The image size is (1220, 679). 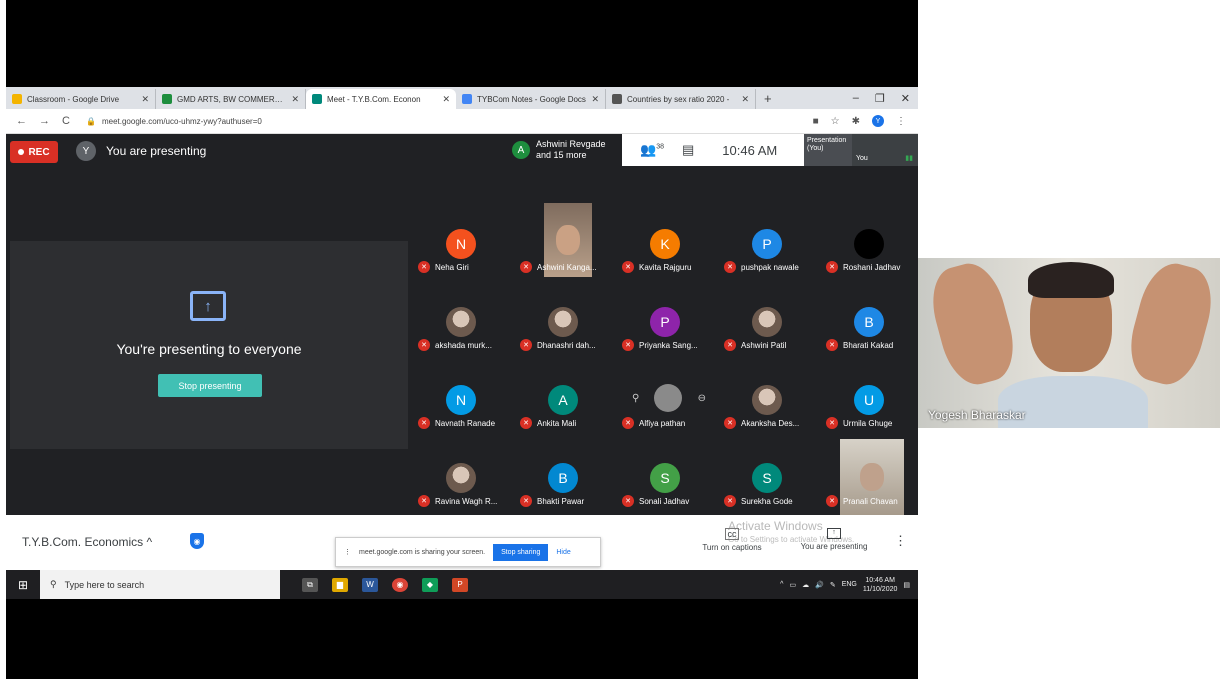 I want to click on windows-start-icon: ⊞, so click(x=23, y=585).